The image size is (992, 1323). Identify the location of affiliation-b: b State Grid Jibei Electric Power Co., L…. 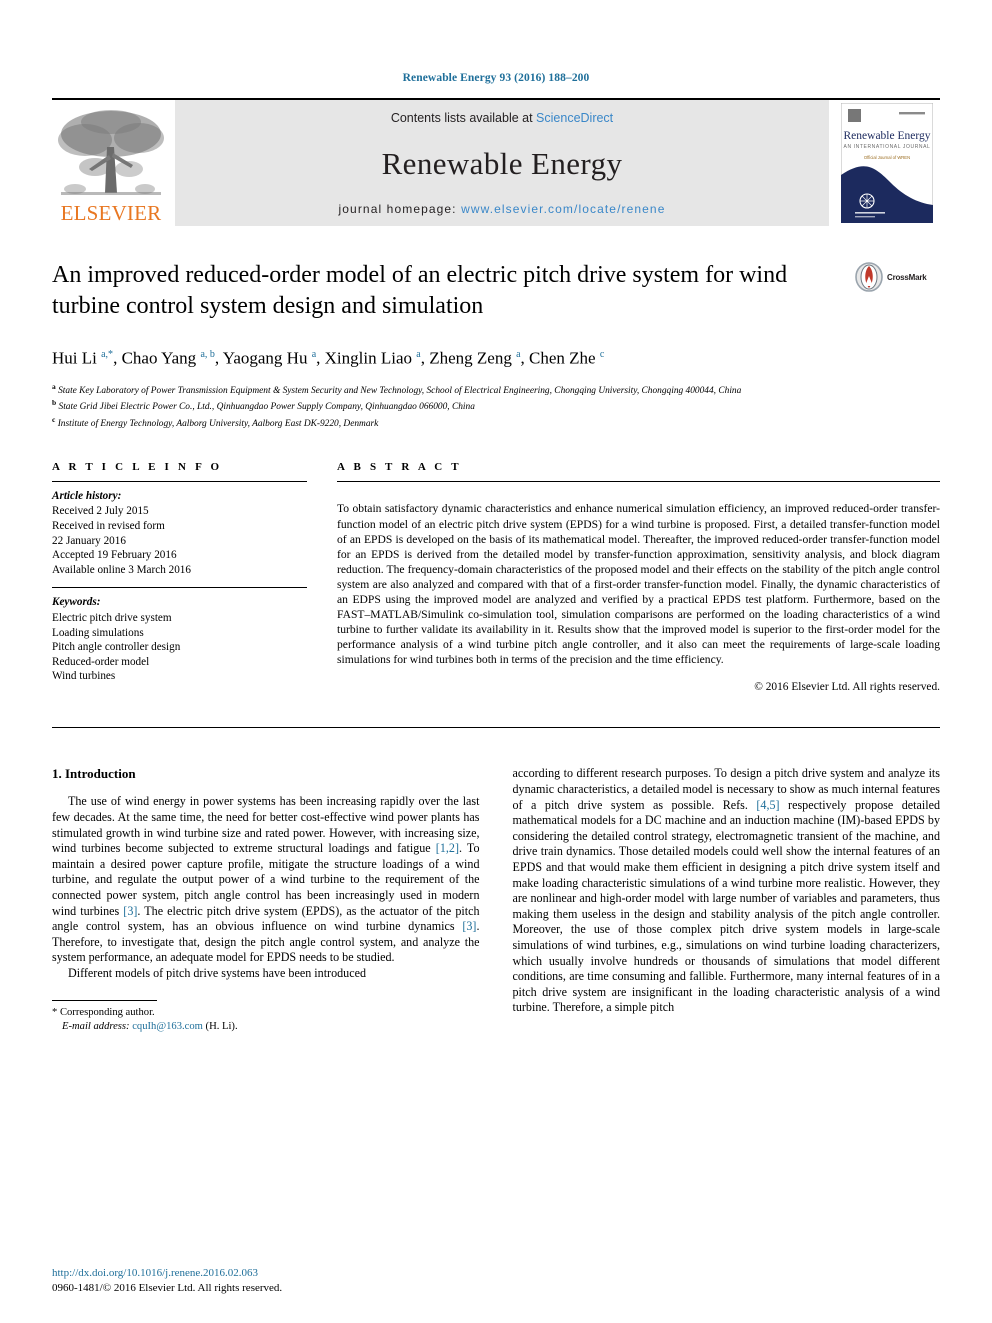
(263, 405).